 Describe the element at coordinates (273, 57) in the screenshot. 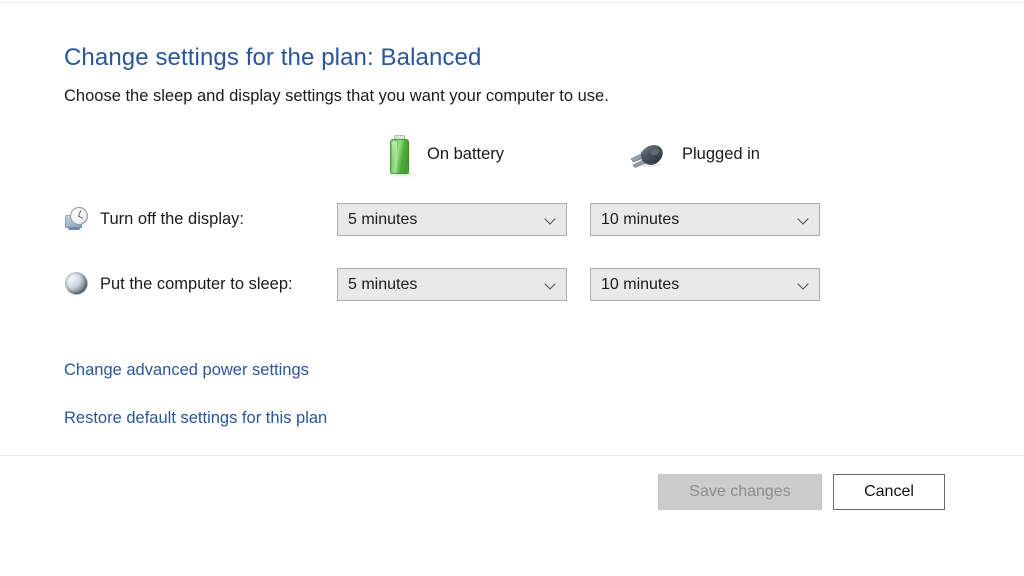

I see `page-title: Change settings for the plan: Balanced` at that location.